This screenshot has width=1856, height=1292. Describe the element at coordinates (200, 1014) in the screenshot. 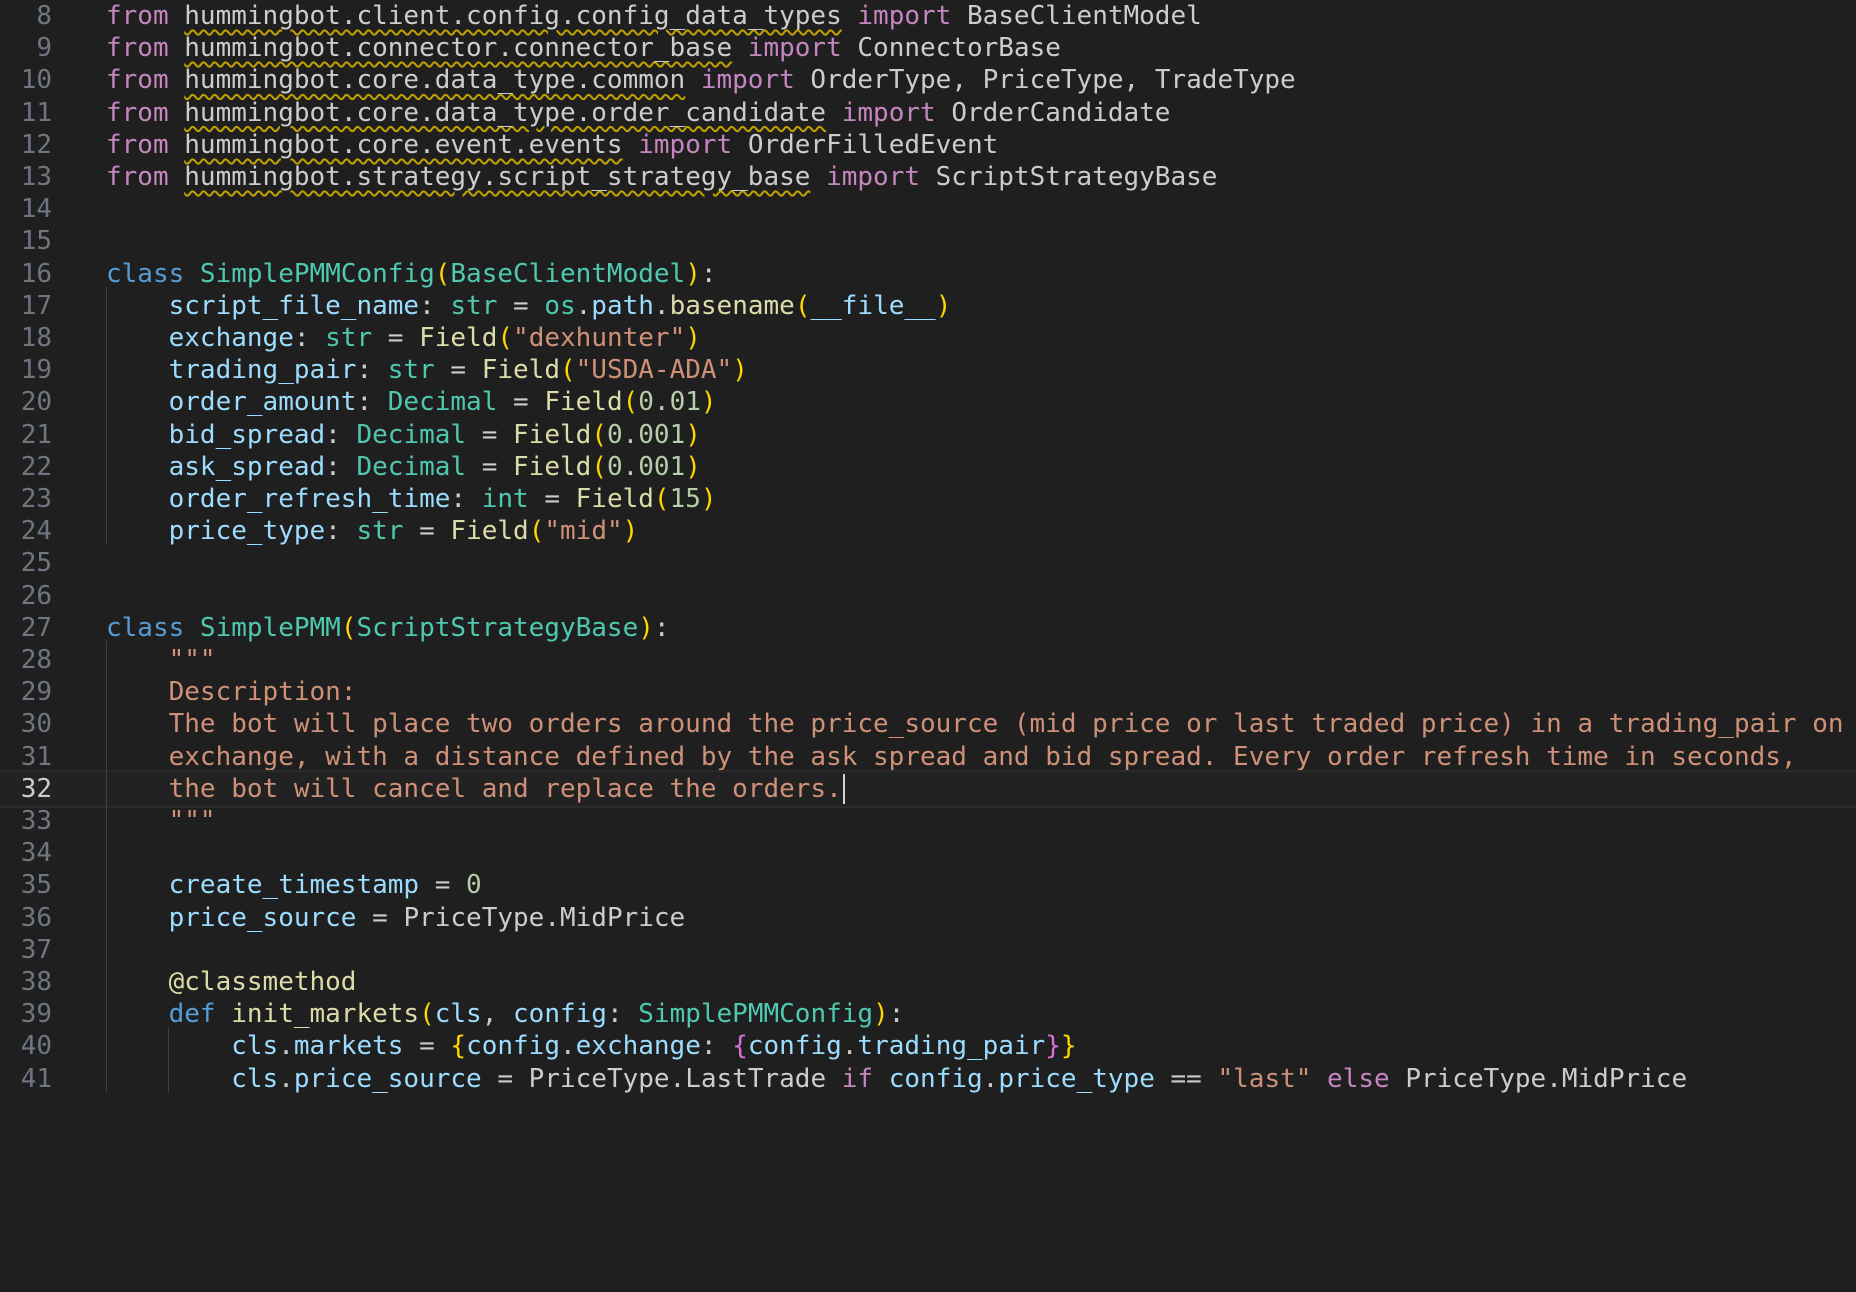

I see `code-token: def` at that location.